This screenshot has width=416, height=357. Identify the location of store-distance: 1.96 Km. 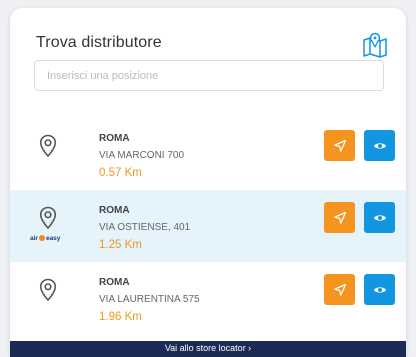
(120, 317).